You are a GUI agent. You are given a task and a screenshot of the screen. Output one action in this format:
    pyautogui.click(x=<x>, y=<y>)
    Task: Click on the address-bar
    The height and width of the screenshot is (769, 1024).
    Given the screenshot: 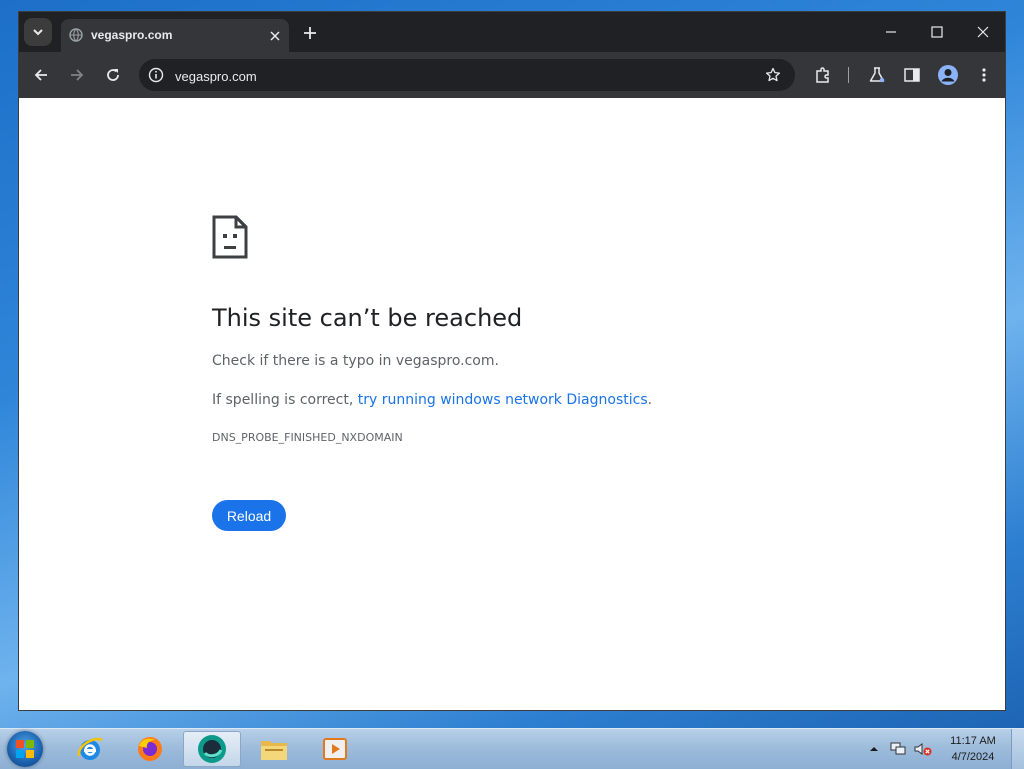 What is the action you would take?
    pyautogui.click(x=467, y=75)
    